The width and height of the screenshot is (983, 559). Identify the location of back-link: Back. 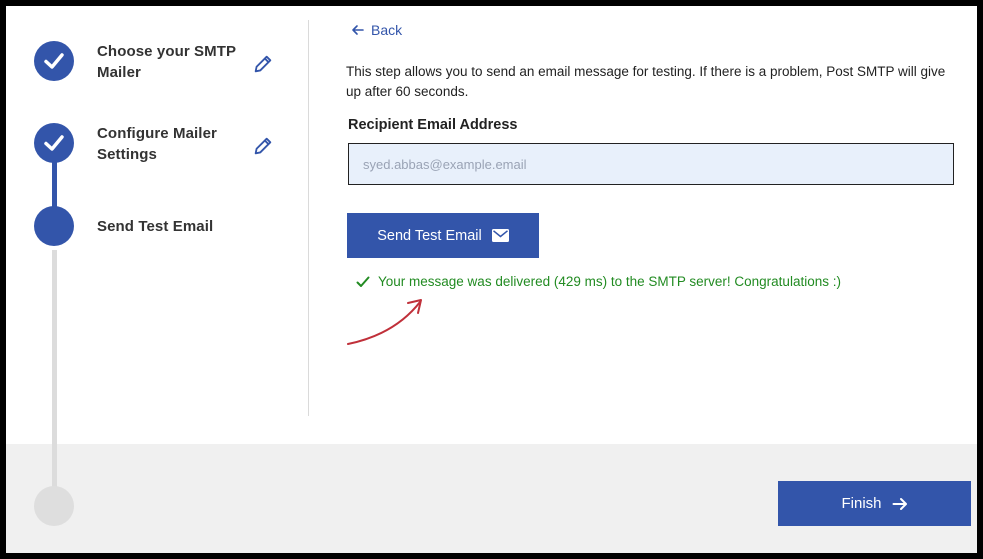
(376, 30).